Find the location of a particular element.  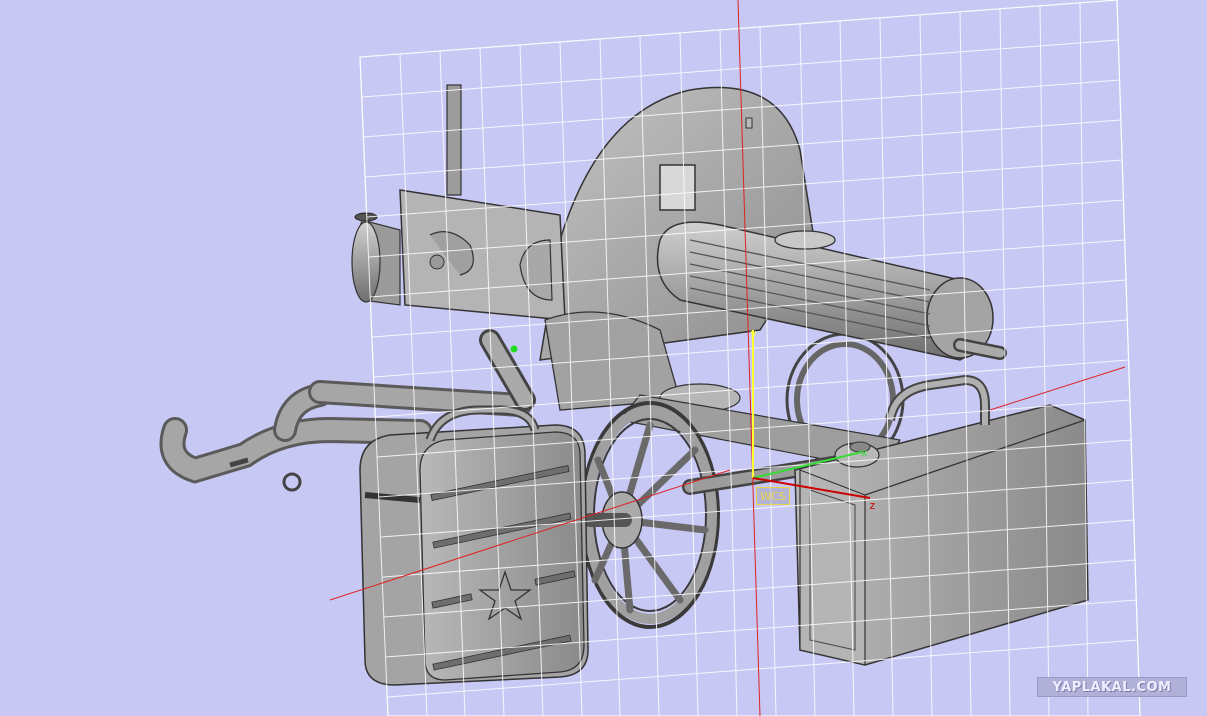

ammo-box-left is located at coordinates (474, 545).